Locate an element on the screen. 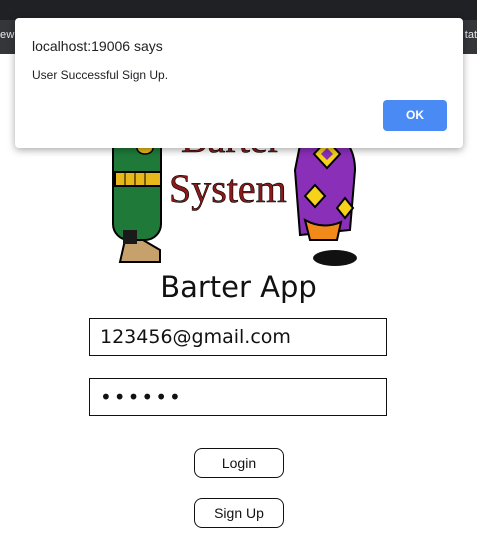 This screenshot has width=477, height=554. login-button: Login is located at coordinates (239, 463).